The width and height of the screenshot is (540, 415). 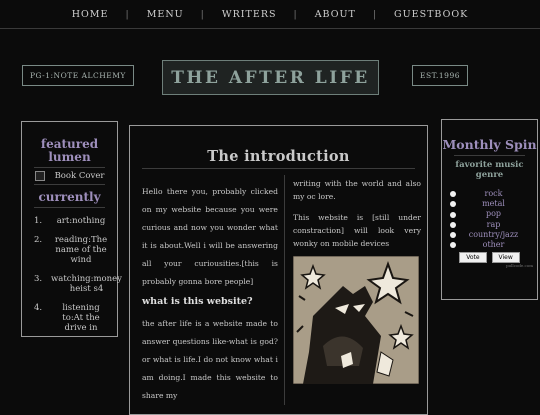 I want to click on list-text: listening to:At the drive in, so click(x=81, y=318).